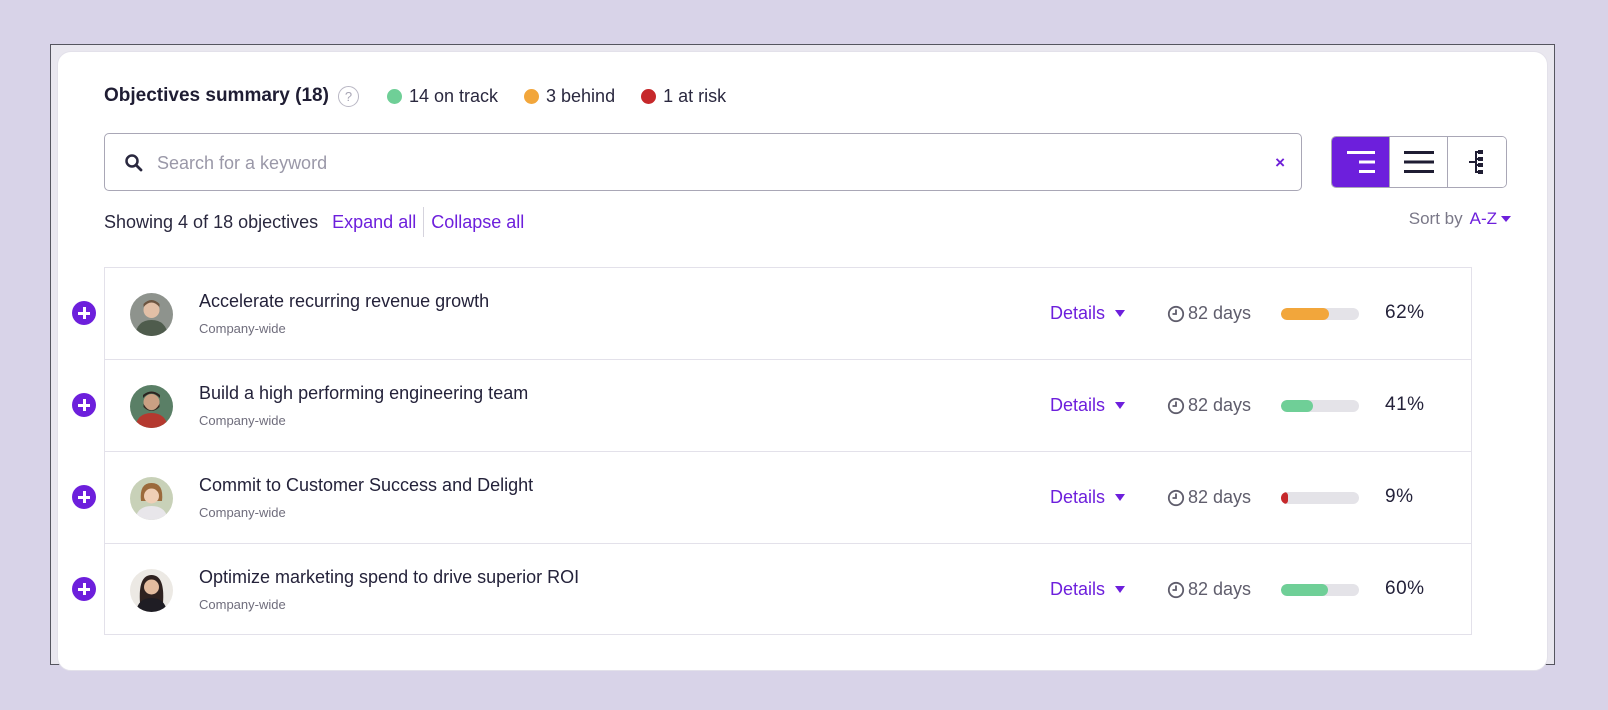 The height and width of the screenshot is (710, 1608). I want to click on objective-title: Commit to Customer Success and Delight, so click(366, 485).